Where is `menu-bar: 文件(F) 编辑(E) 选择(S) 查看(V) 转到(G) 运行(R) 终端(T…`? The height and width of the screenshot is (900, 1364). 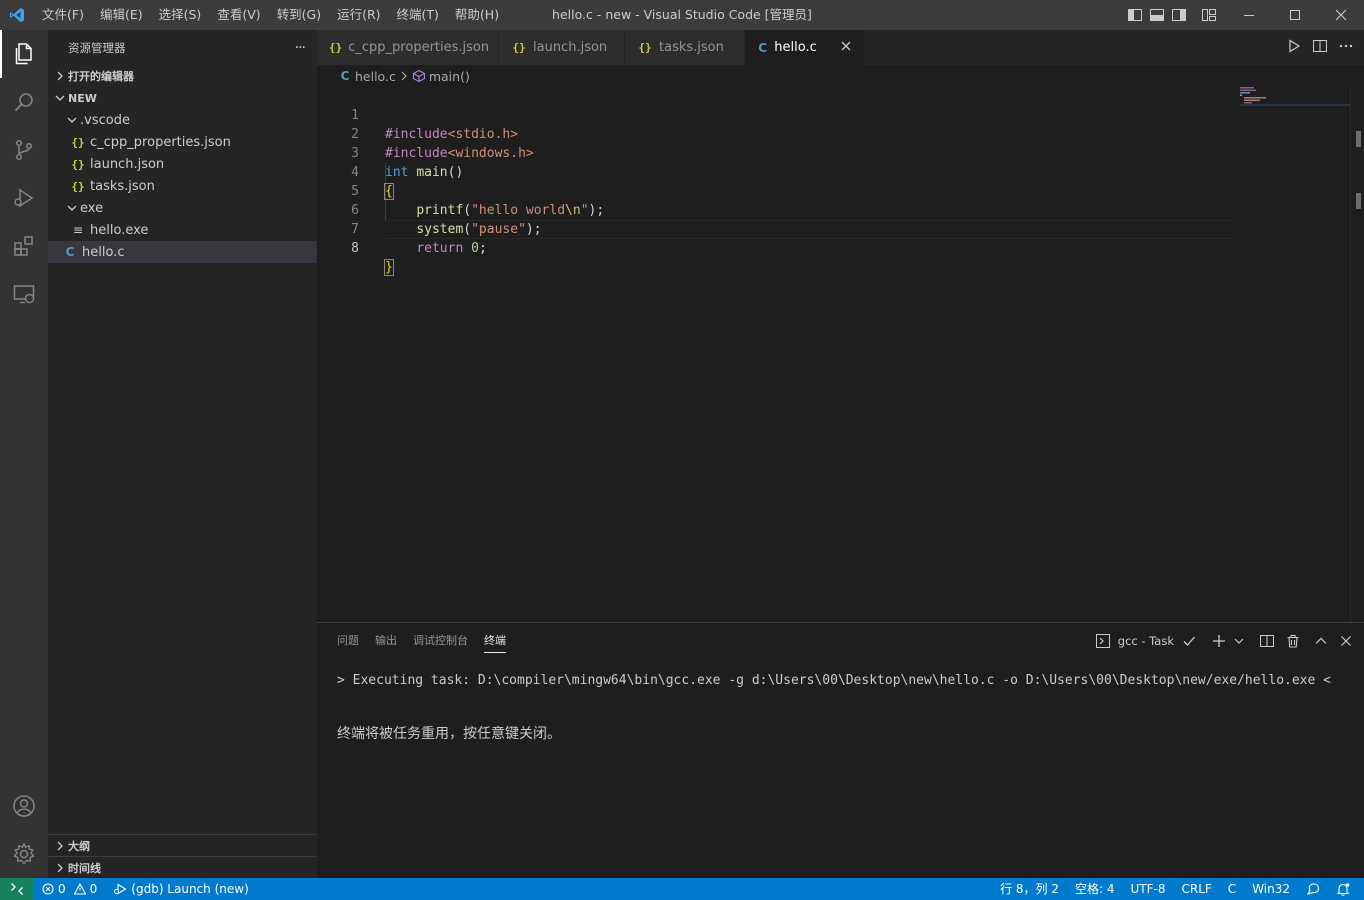 menu-bar: 文件(F) 编辑(E) 选择(S) 查看(V) 转到(G) 运行(R) 终端(T… is located at coordinates (270, 15).